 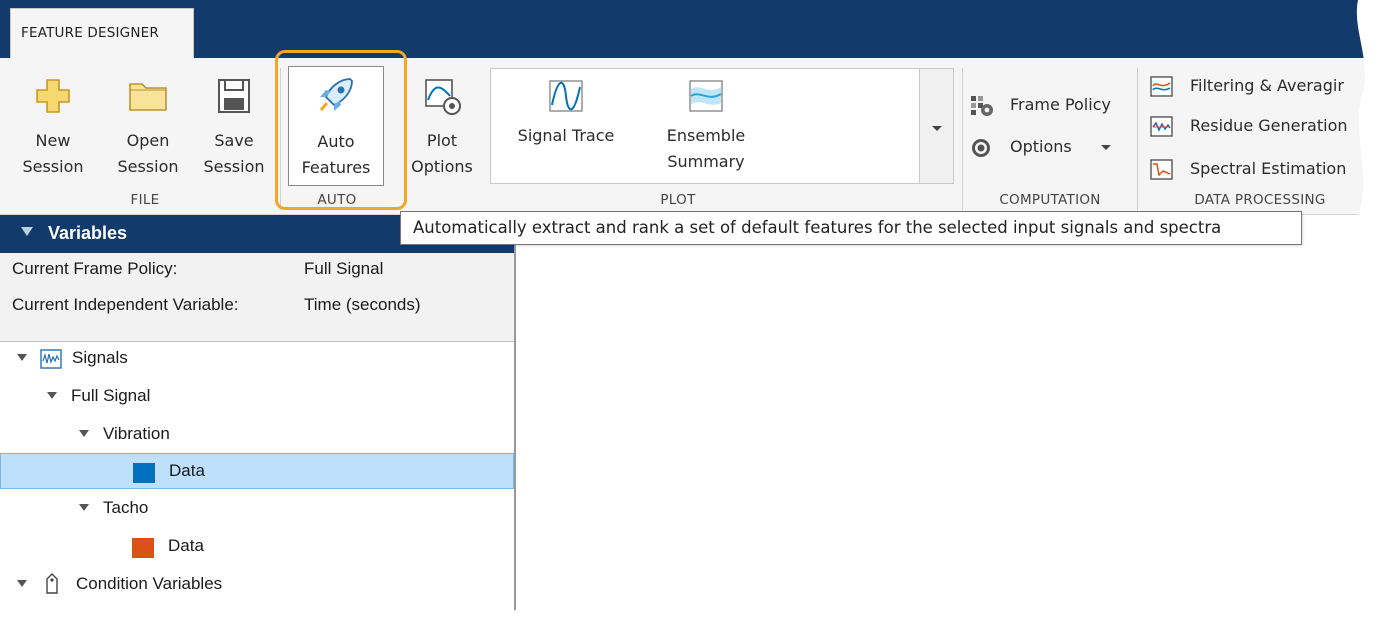 What do you see at coordinates (982, 148) in the screenshot?
I see `gear-icon` at bounding box center [982, 148].